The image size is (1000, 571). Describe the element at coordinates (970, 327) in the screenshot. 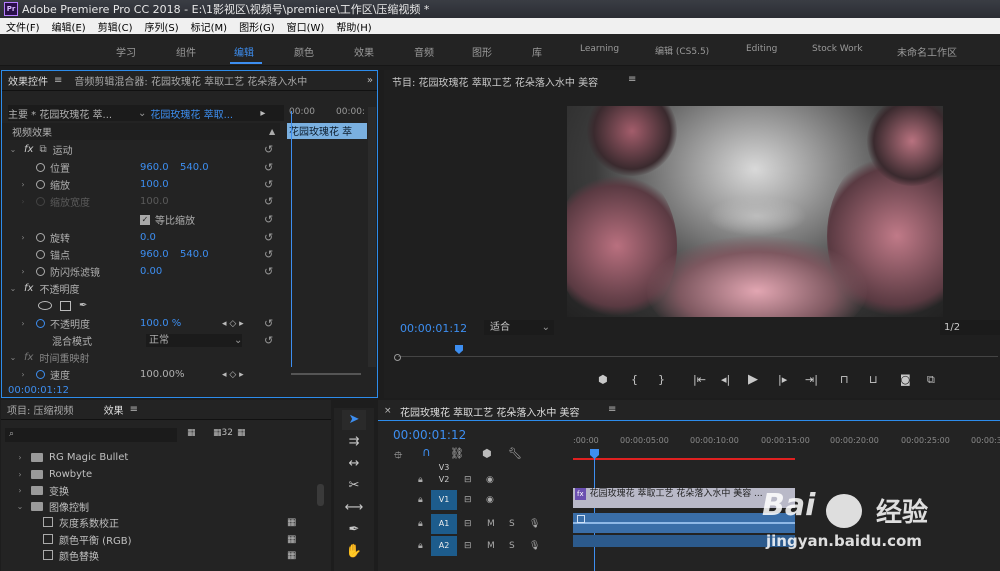

I see `resolution-select: 1/2` at that location.